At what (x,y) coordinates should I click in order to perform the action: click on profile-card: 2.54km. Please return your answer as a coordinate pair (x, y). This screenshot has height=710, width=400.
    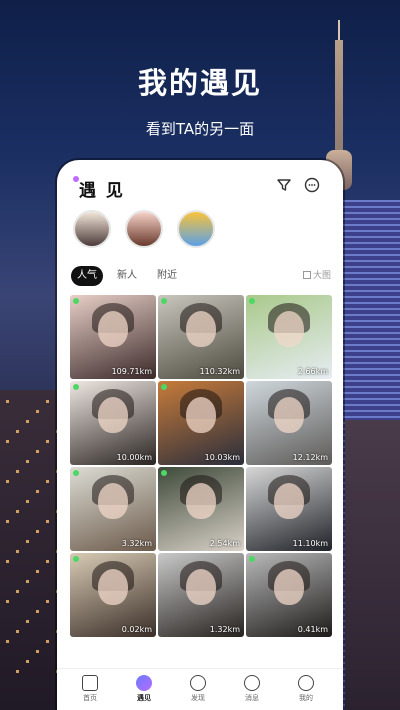
    Looking at the image, I should click on (201, 509).